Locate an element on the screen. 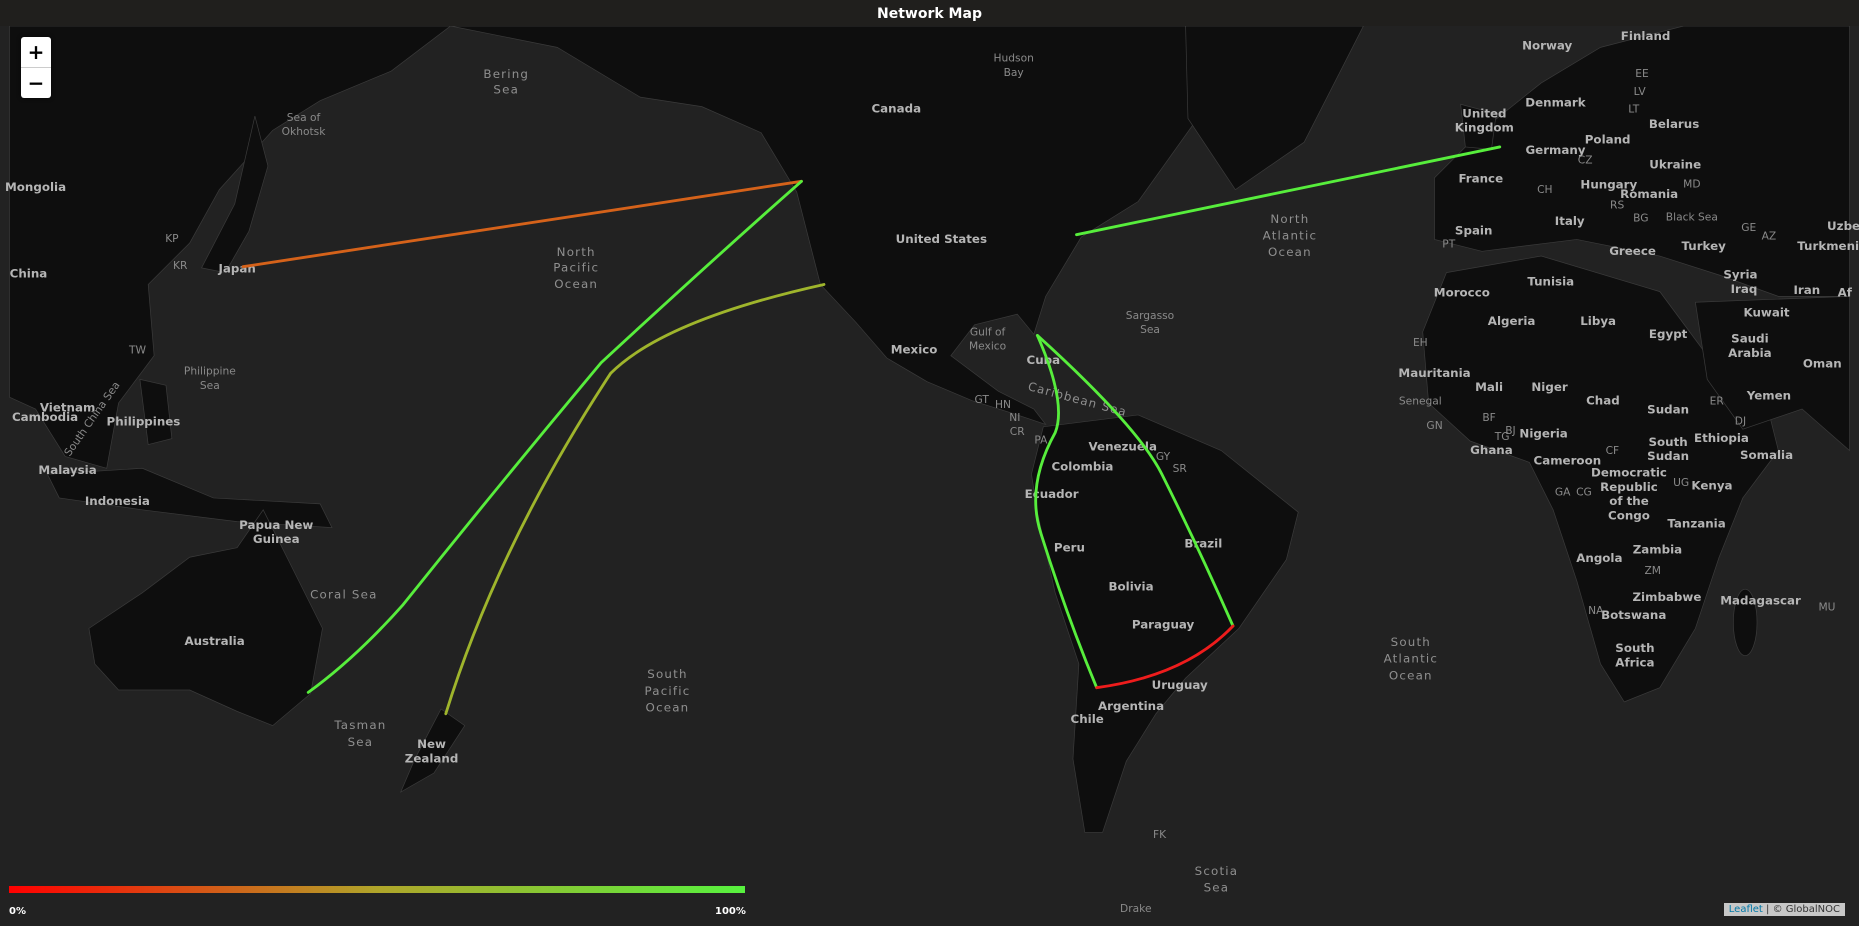 Image resolution: width=1859 pixels, height=926 pixels. label-gom-1: Gulf of is located at coordinates (988, 331).